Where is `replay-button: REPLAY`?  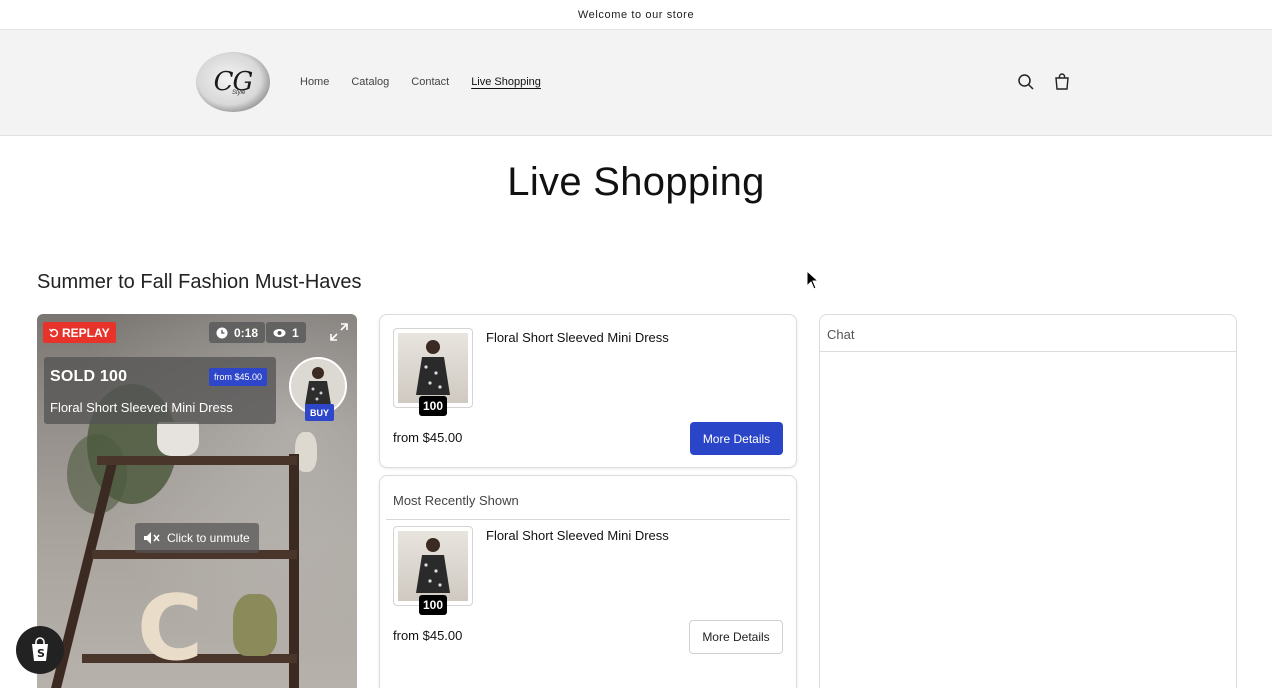
replay-button: REPLAY is located at coordinates (79, 332).